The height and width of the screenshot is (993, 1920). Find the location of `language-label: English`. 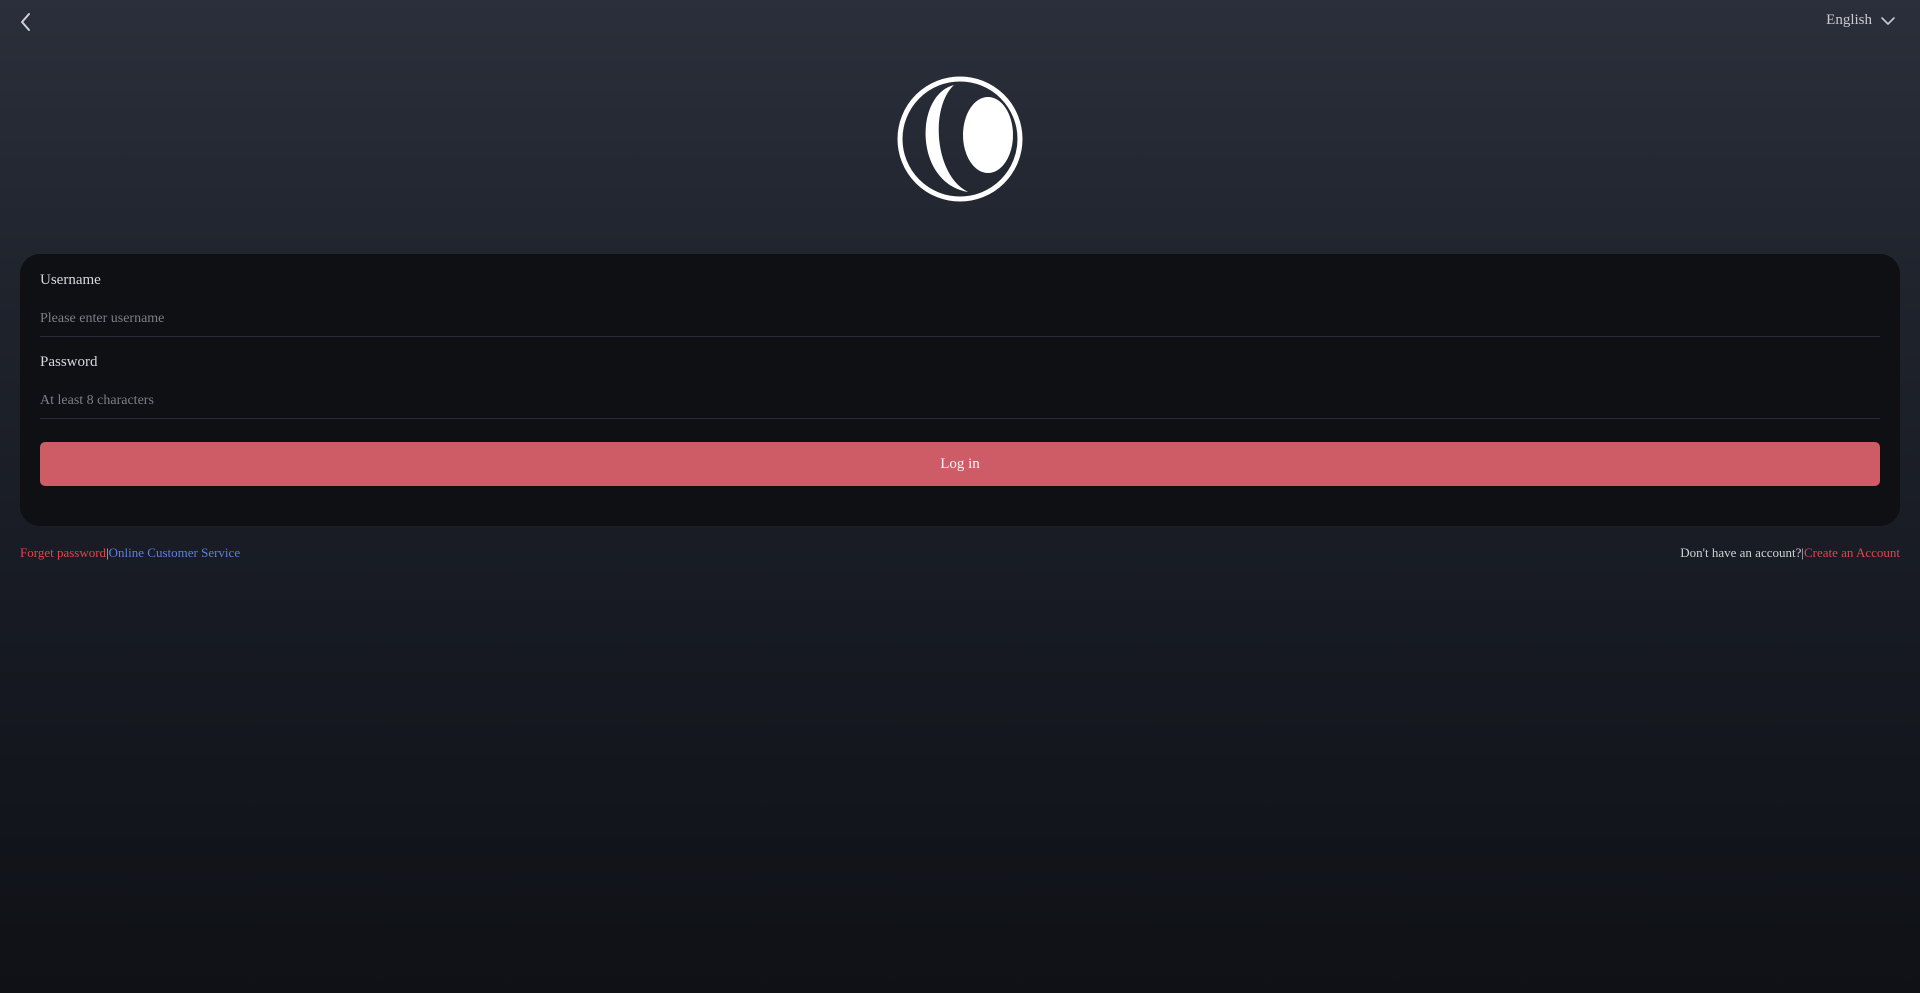

language-label: English is located at coordinates (1849, 20).